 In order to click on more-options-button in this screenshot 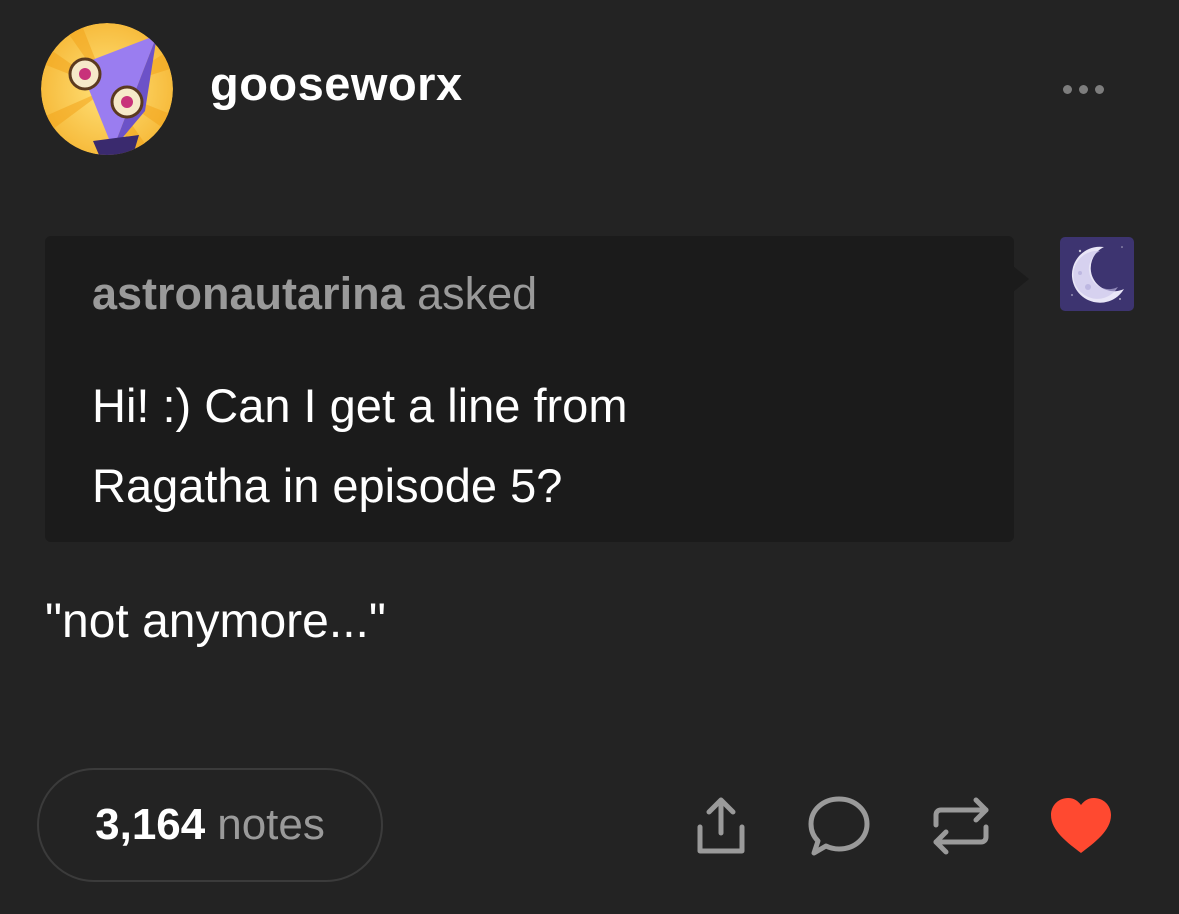, I will do `click(1083, 89)`.